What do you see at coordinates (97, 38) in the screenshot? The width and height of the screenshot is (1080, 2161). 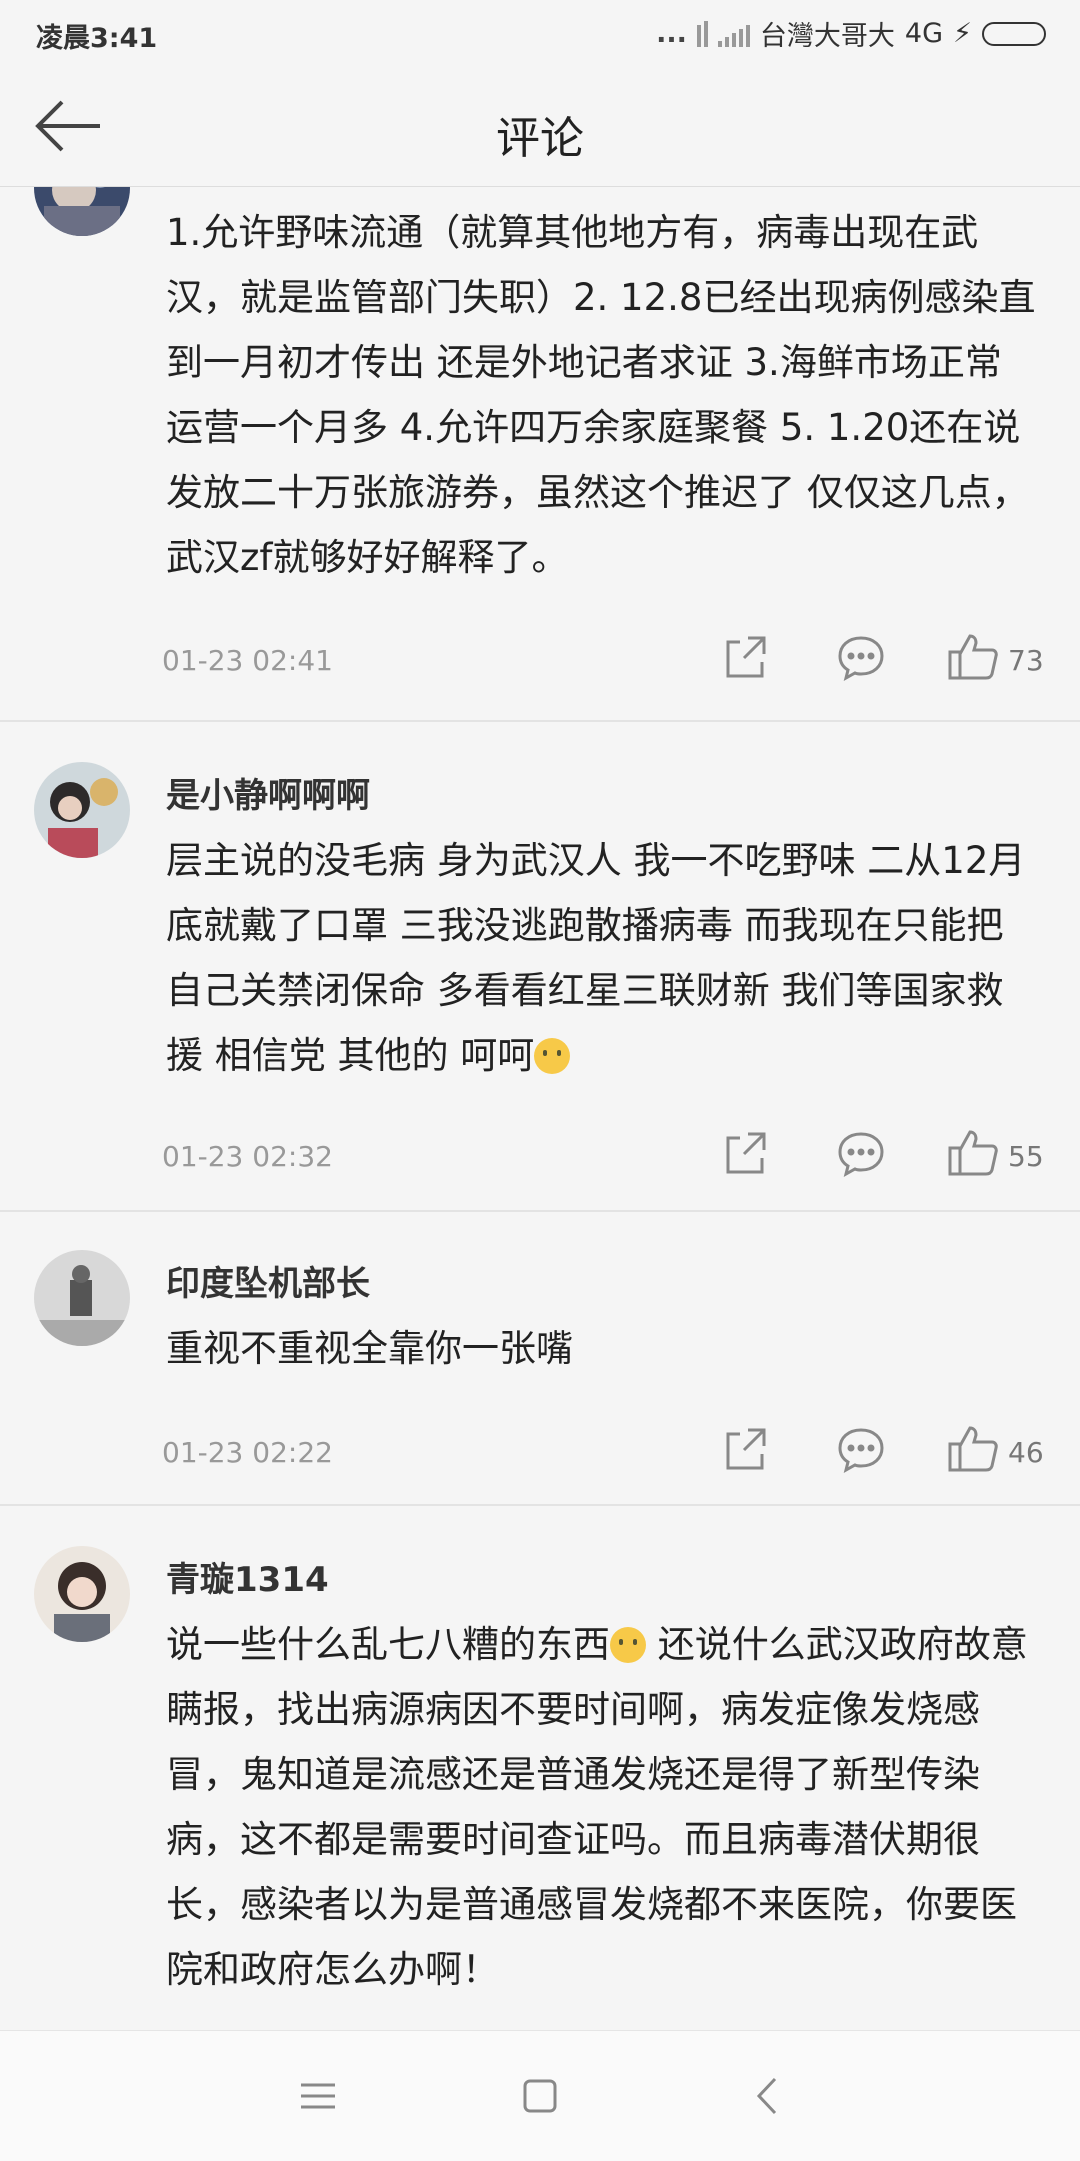 I see `status-time: 凌晨3:41` at bounding box center [97, 38].